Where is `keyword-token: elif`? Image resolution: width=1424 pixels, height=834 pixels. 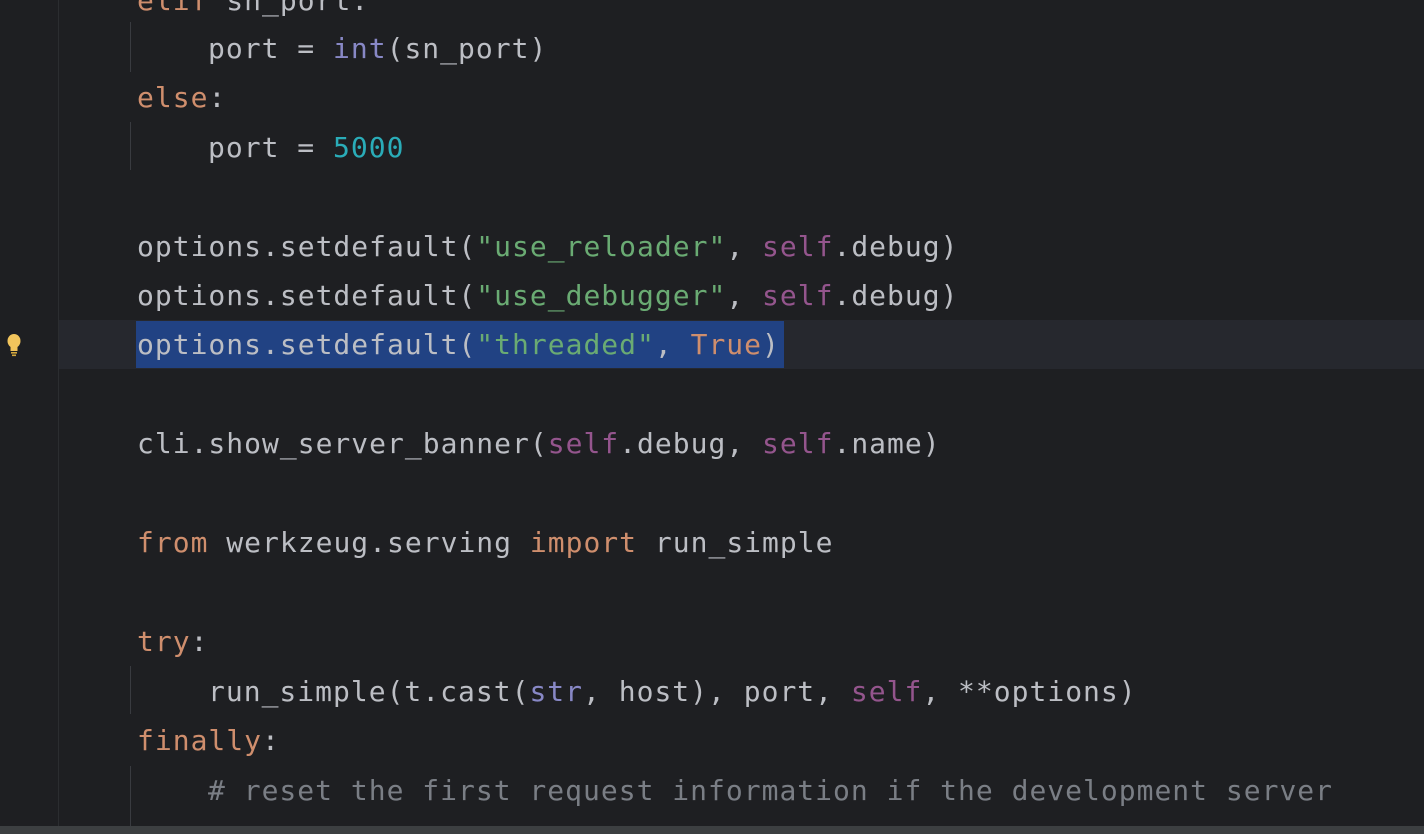
keyword-token: elif is located at coordinates (173, 8).